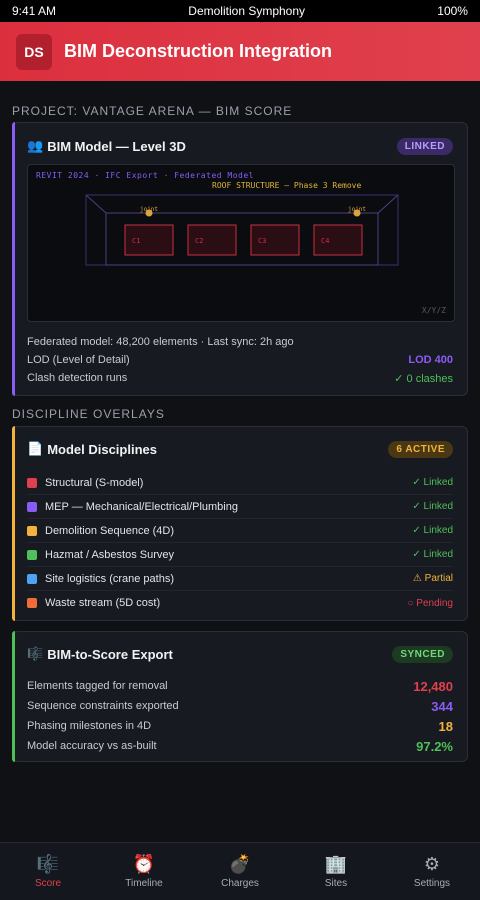 Image resolution: width=480 pixels, height=900 pixels. Describe the element at coordinates (240, 603) in the screenshot. I see `list-item: Waste stream (5D cost) ○ Pending` at that location.